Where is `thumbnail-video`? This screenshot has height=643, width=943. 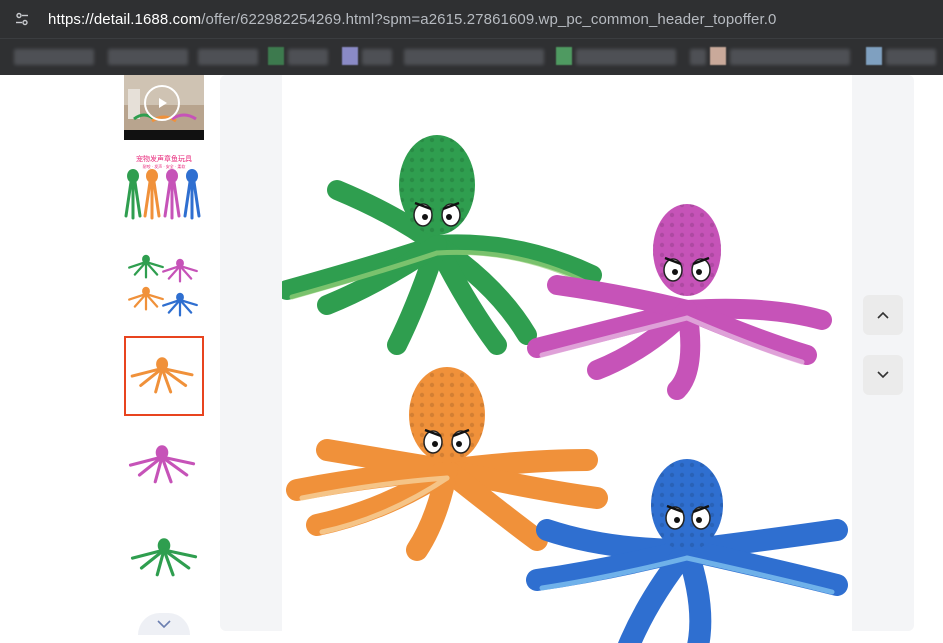 thumbnail-video is located at coordinates (164, 107).